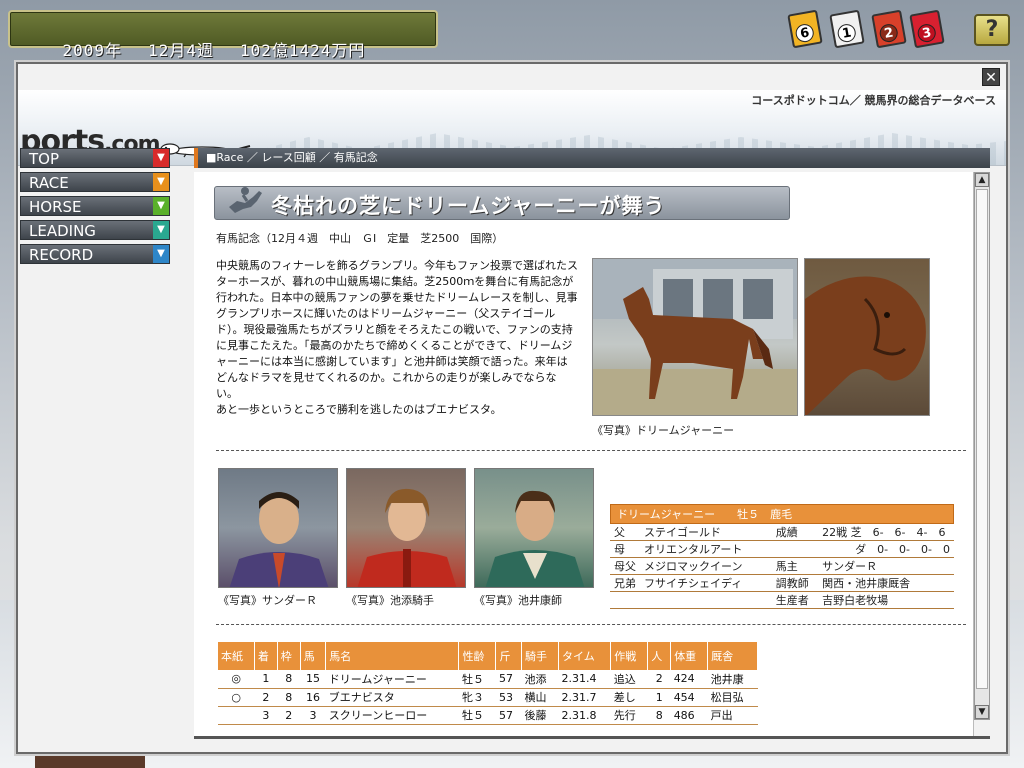 This screenshot has height=768, width=1024. I want to click on close-button: ✕, so click(991, 77).